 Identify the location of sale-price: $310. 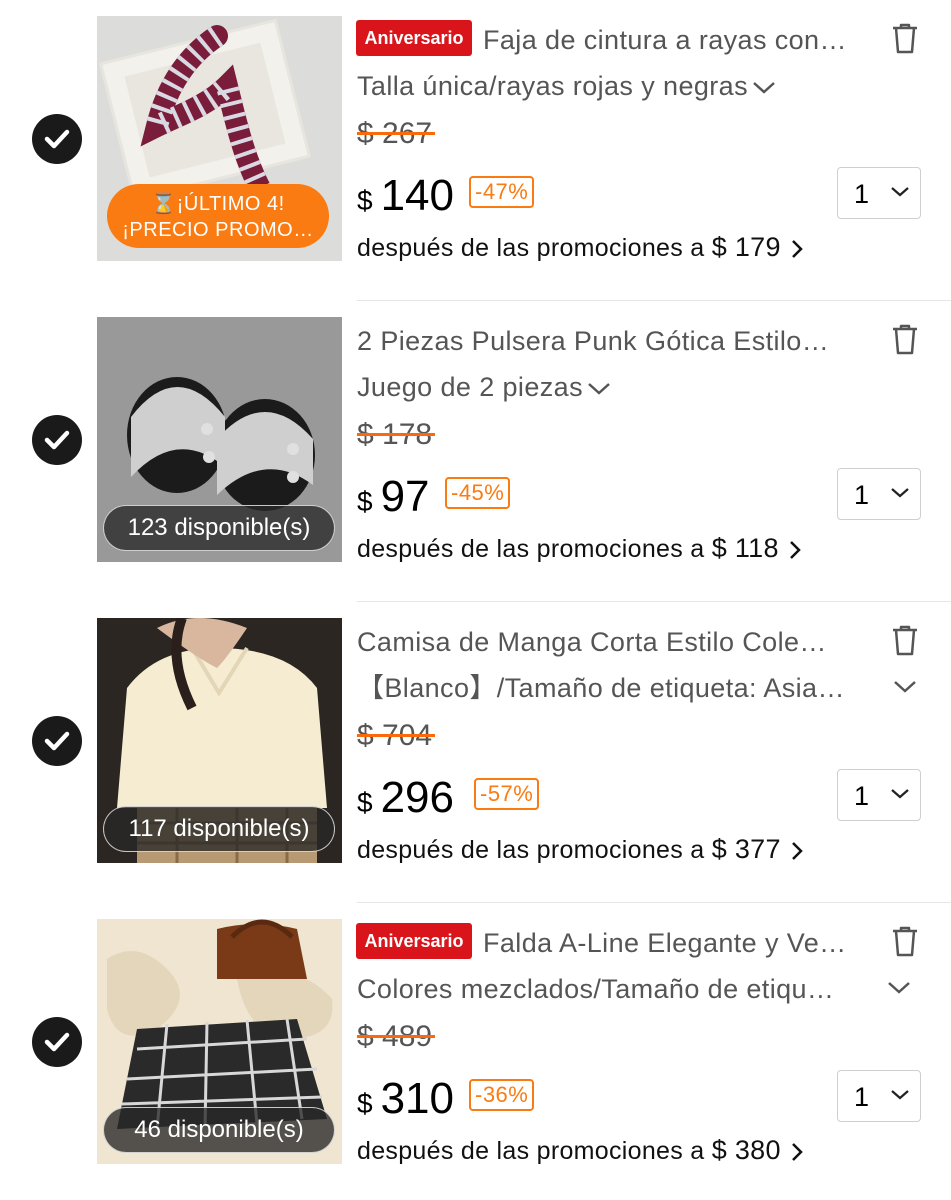
(405, 1099).